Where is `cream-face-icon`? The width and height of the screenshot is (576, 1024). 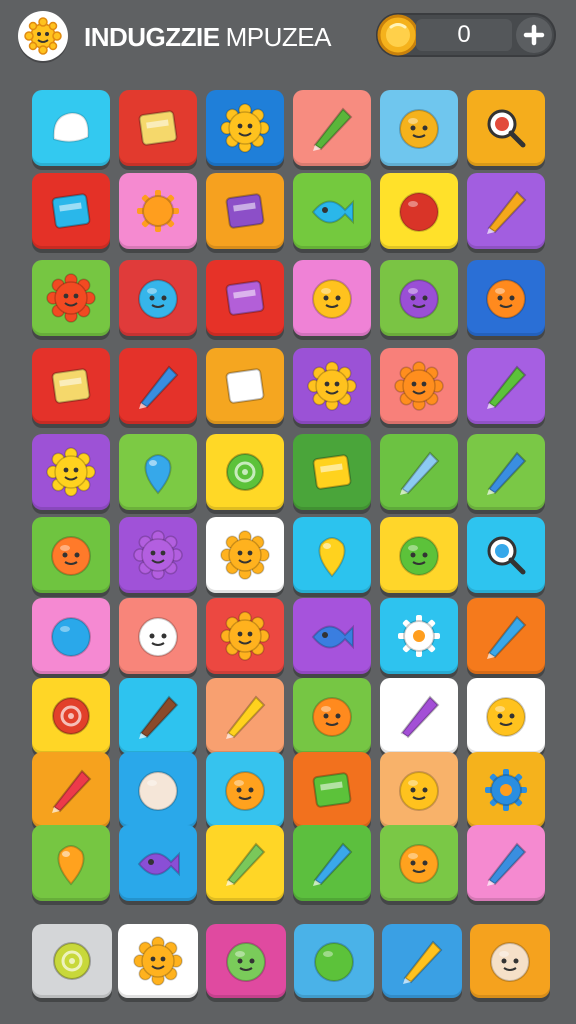
cream-face-icon is located at coordinates (510, 962).